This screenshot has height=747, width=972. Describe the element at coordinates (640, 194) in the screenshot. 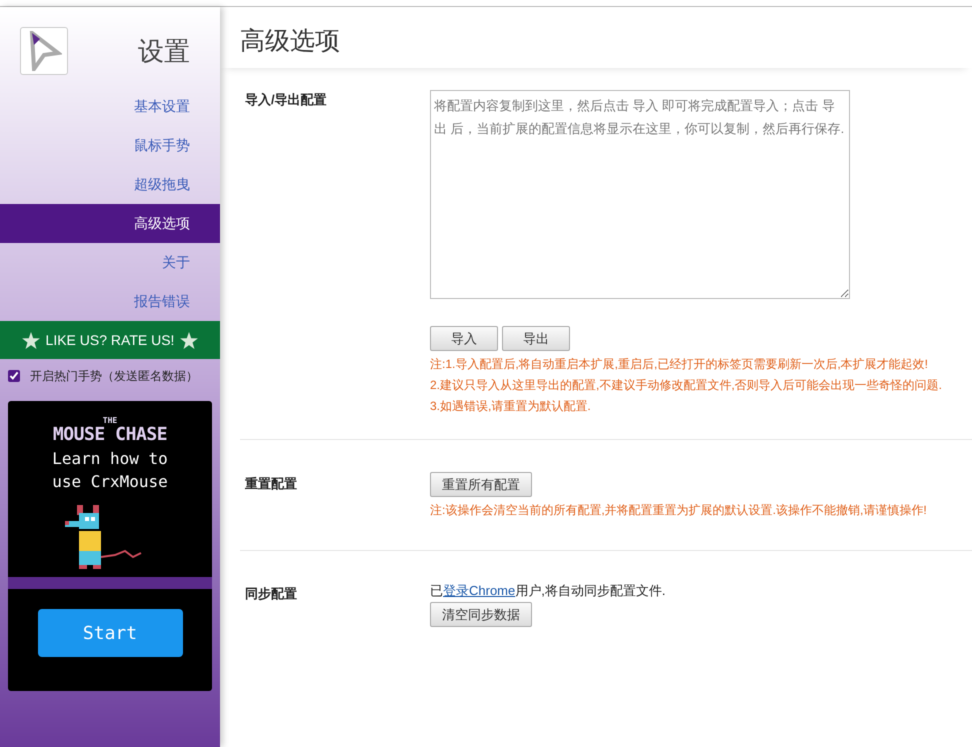

I see `config-textarea: 将配置内容复制到这里，然后点击 导入 即可将完成配置导入；点击 导出 后，当前扩展的配置信息将显示在这里，你可以复制，然后再行保存.` at that location.